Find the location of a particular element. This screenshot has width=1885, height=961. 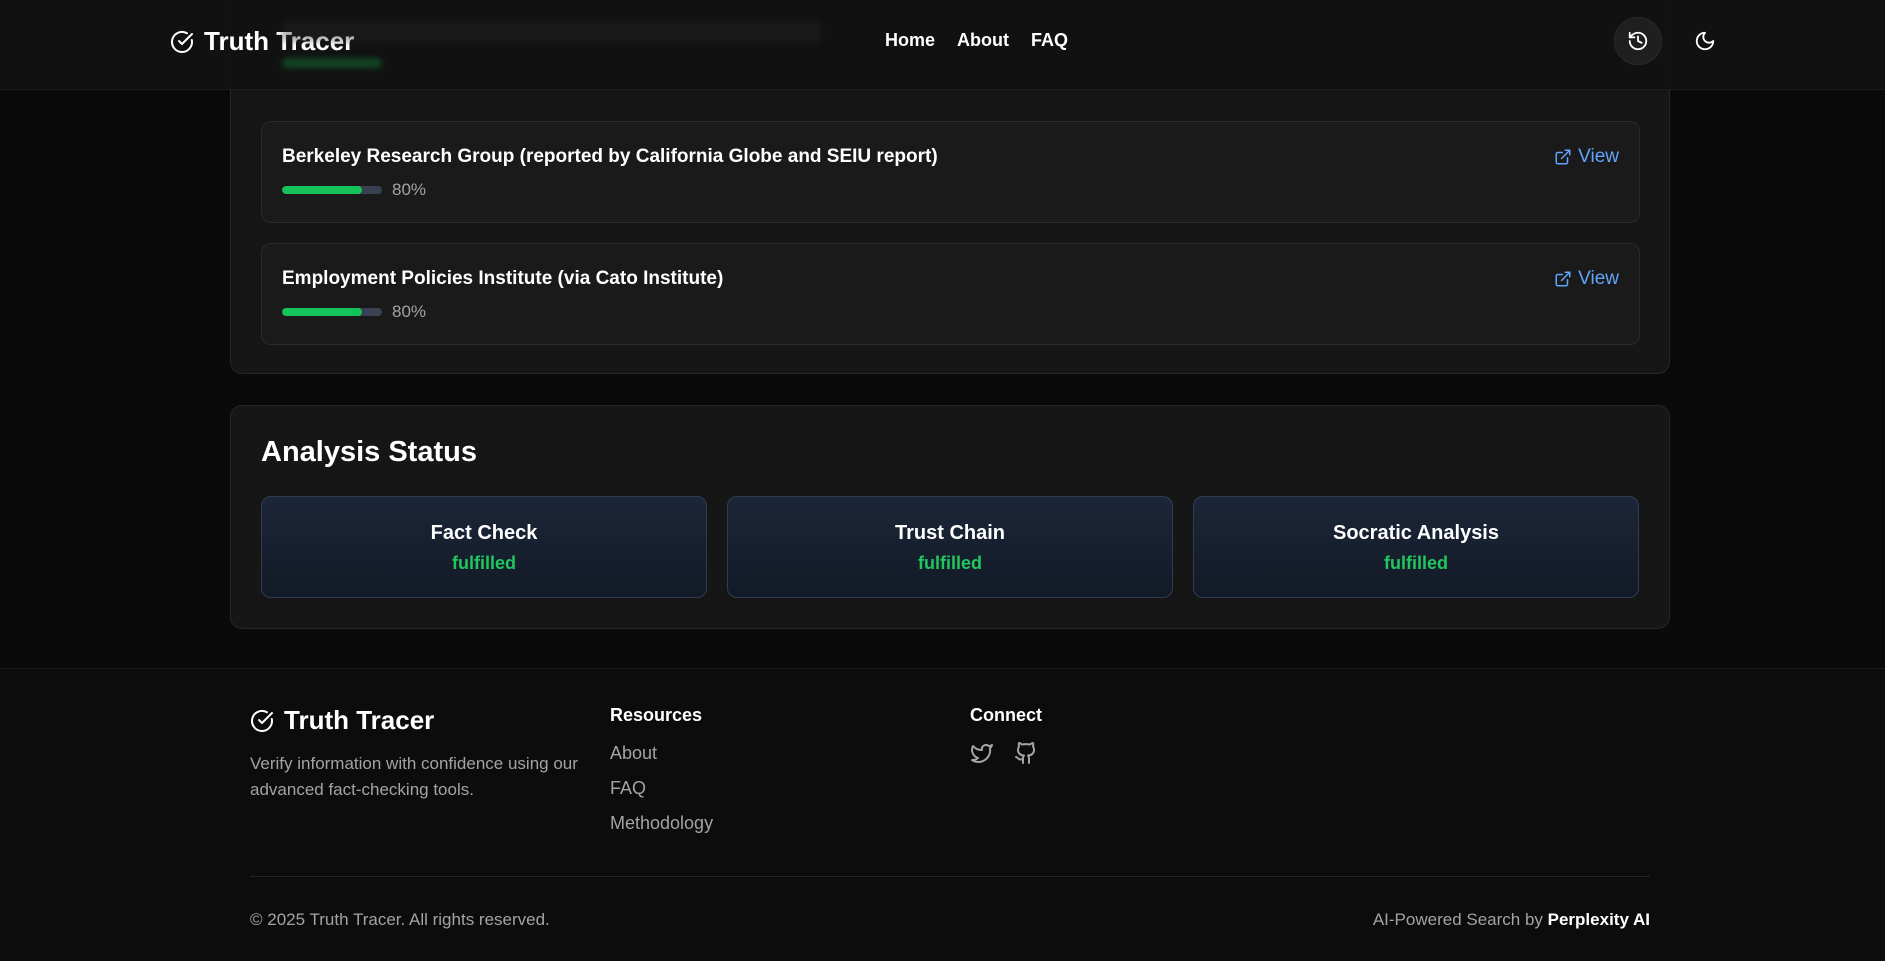

header: Truth Tracer Home About FAQ is located at coordinates (942, 45).